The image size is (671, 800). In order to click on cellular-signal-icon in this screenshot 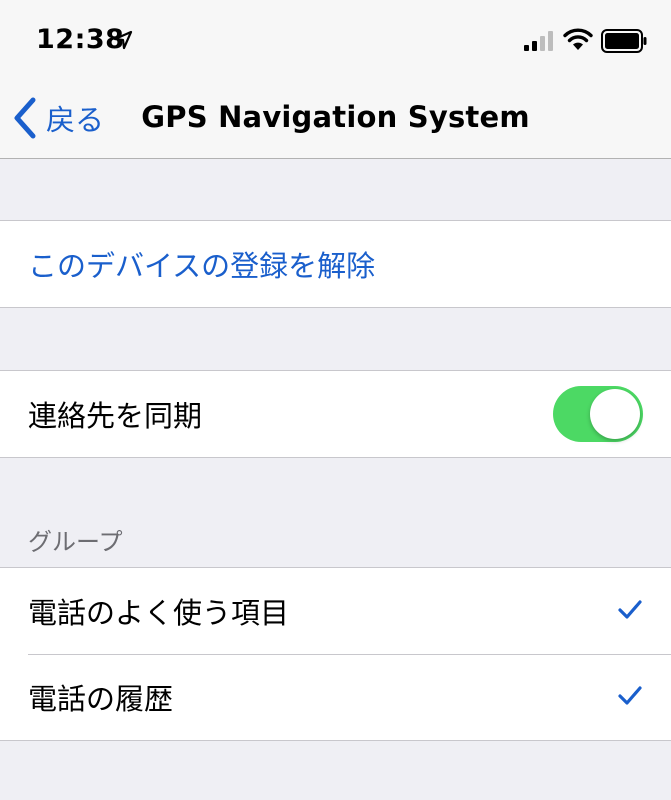, I will do `click(538, 41)`.